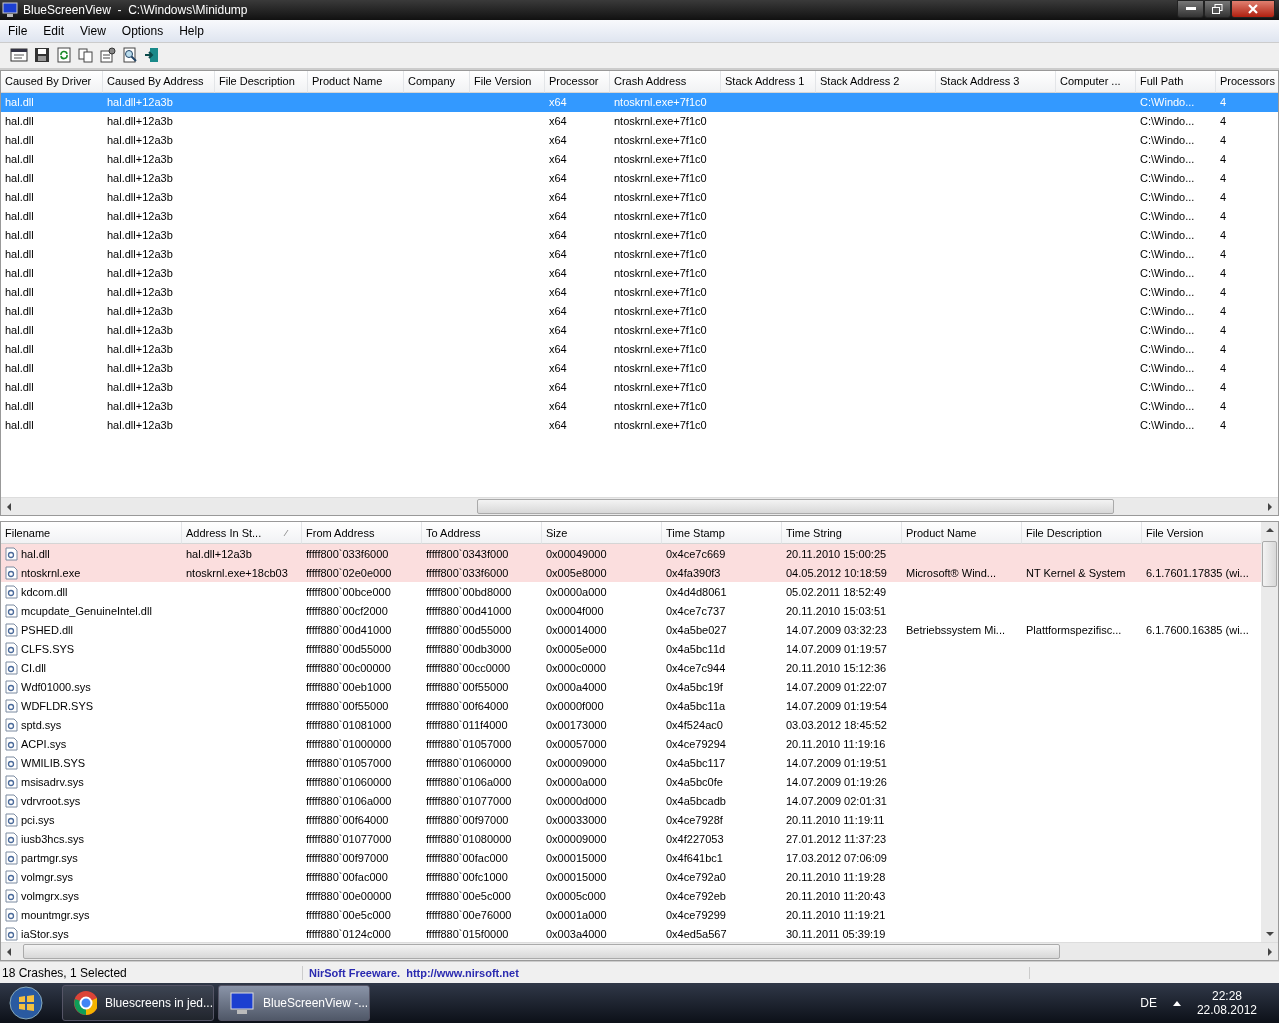 This screenshot has width=1279, height=1023. What do you see at coordinates (631, 801) in the screenshot?
I see `table-row: vdrvroot.sys fffff880`0106a000 fffff880`01077000 0x0000d000 0x4a5bcadb 14.07.2009 02:01:31` at bounding box center [631, 801].